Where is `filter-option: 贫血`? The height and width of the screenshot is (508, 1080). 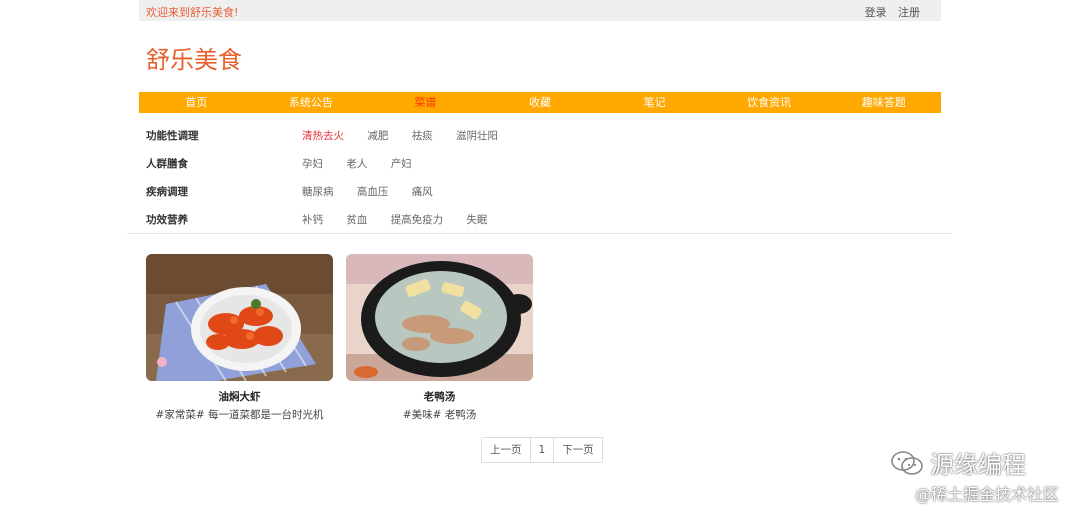
filter-option: 贫血 is located at coordinates (356, 220).